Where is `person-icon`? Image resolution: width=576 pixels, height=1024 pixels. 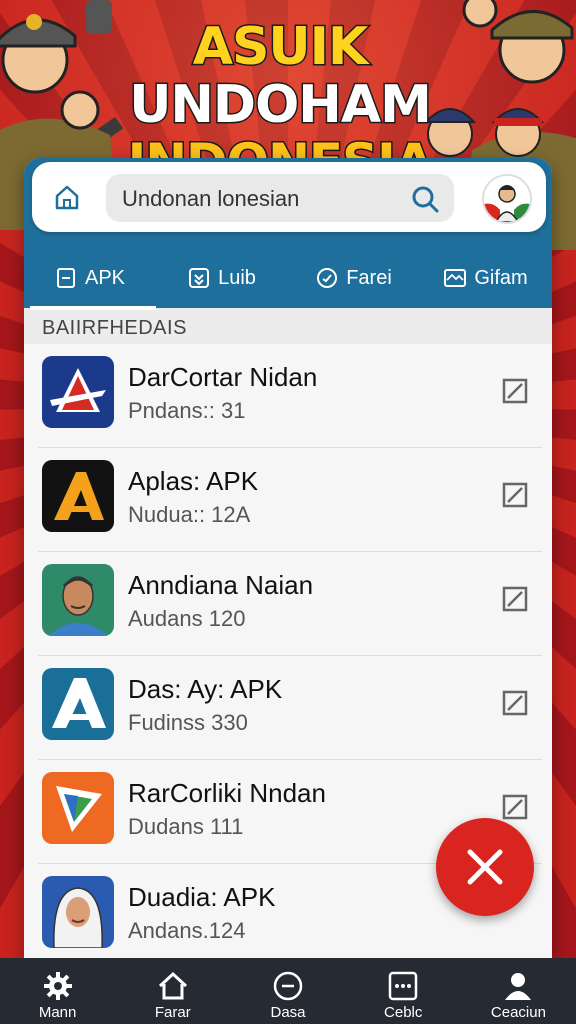 person-icon is located at coordinates (518, 986).